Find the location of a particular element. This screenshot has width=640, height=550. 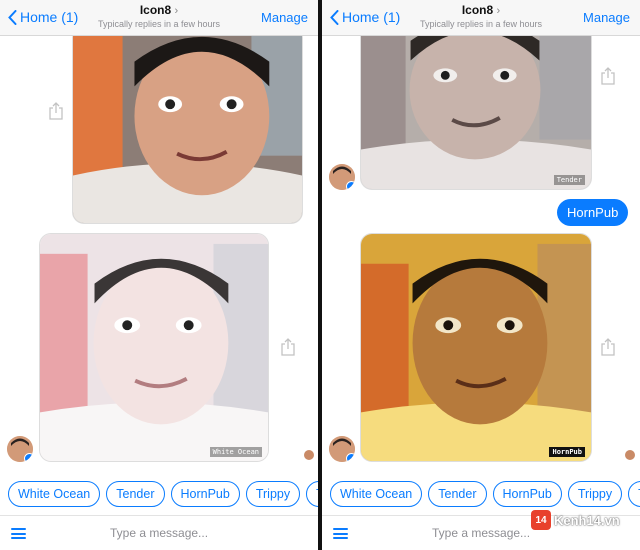

kenh14-label: Kenh14.vn is located at coordinates (587, 520).